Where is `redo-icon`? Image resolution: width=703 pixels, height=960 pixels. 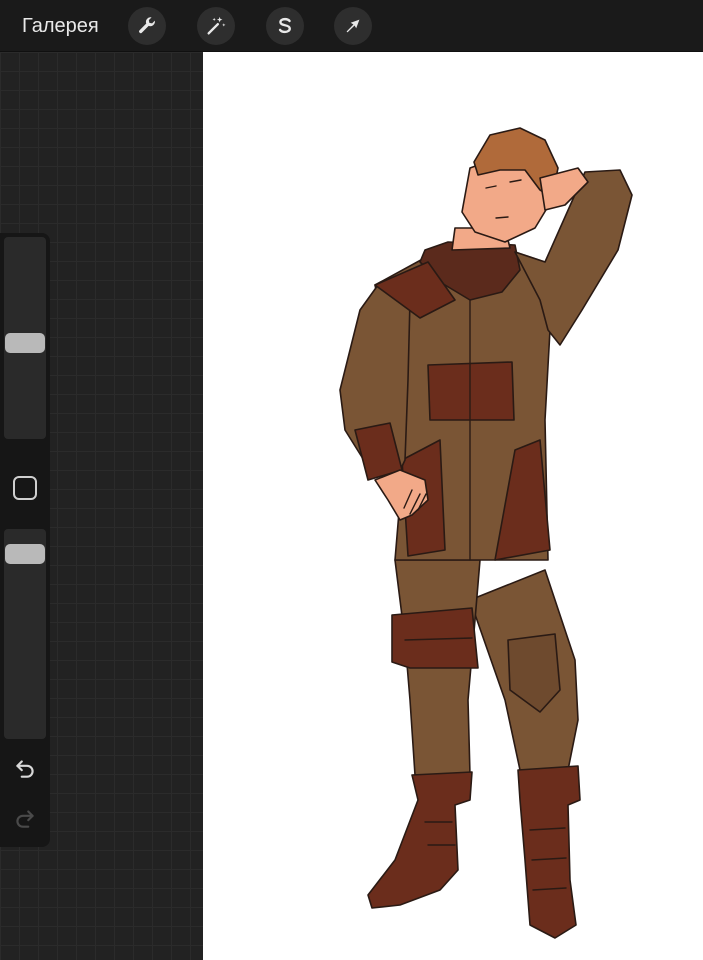
redo-icon is located at coordinates (25, 819).